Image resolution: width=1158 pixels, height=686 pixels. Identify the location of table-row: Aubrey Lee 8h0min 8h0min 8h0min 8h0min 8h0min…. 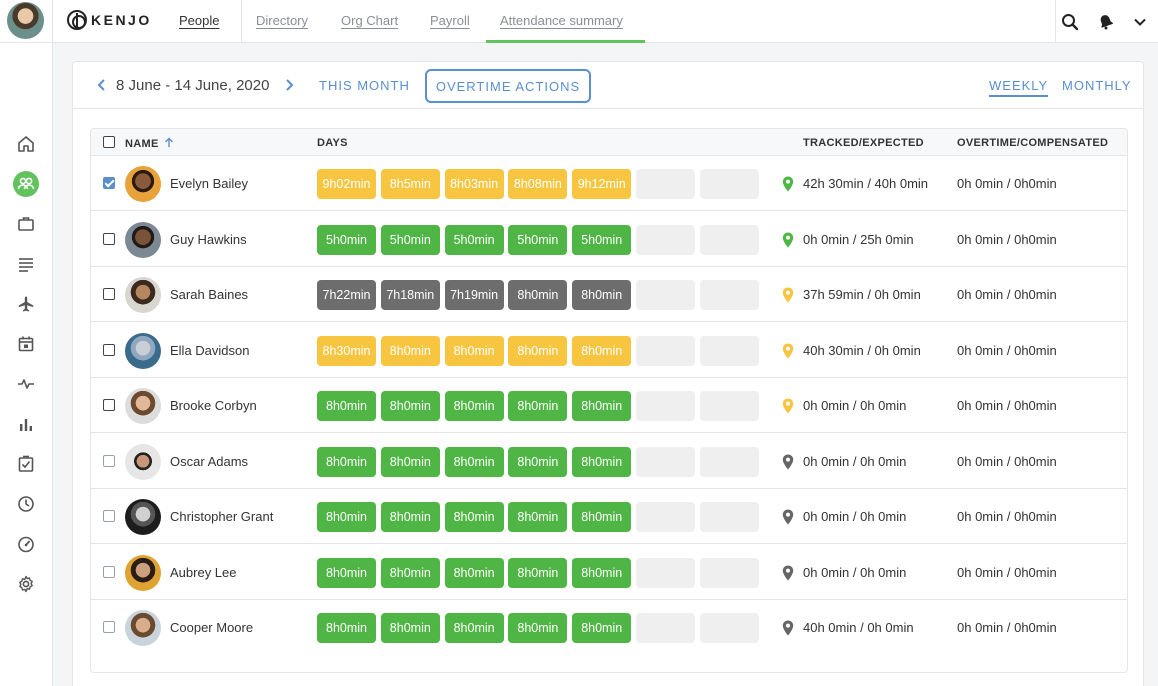
(609, 572).